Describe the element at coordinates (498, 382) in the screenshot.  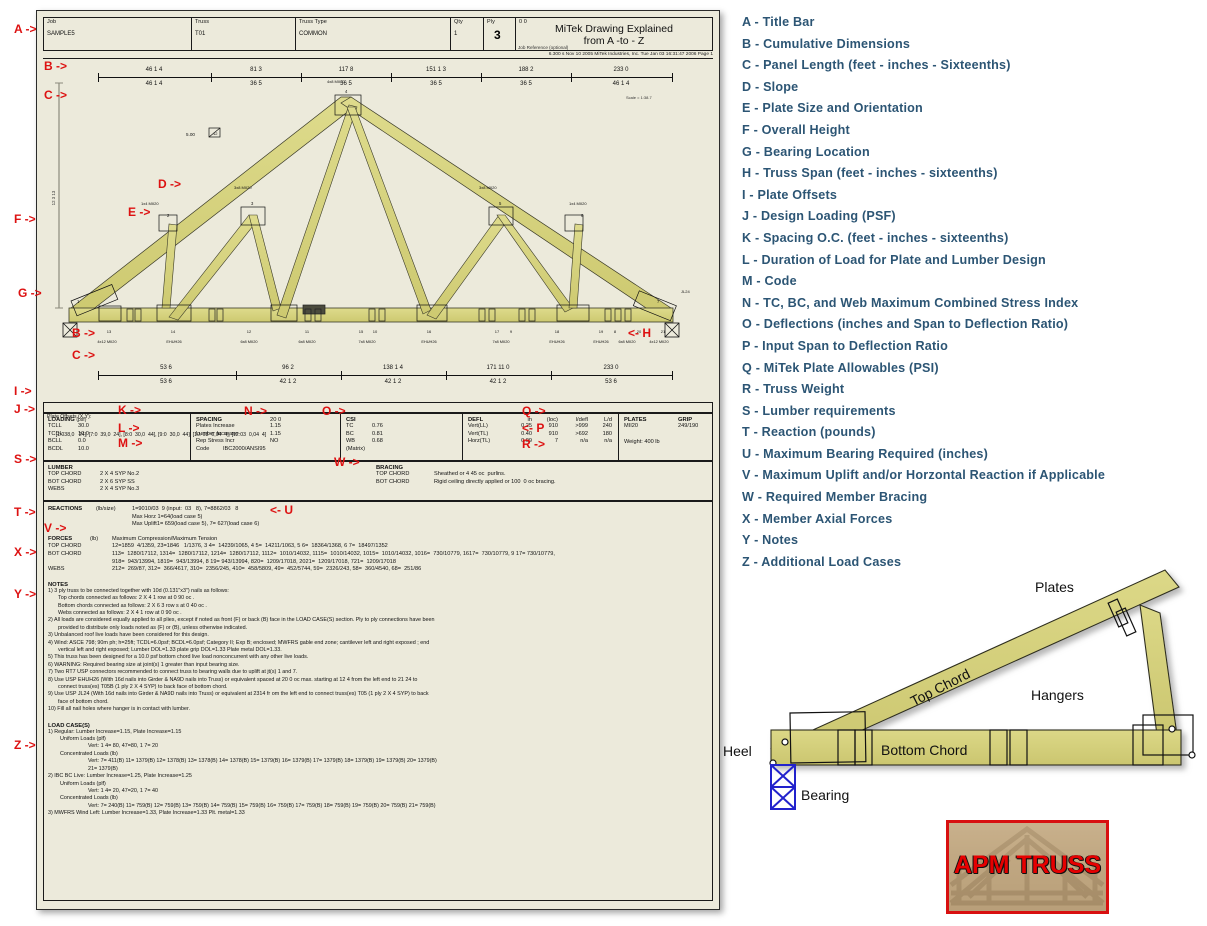
I see `bot-paneldim-3: 42 1 2` at that location.